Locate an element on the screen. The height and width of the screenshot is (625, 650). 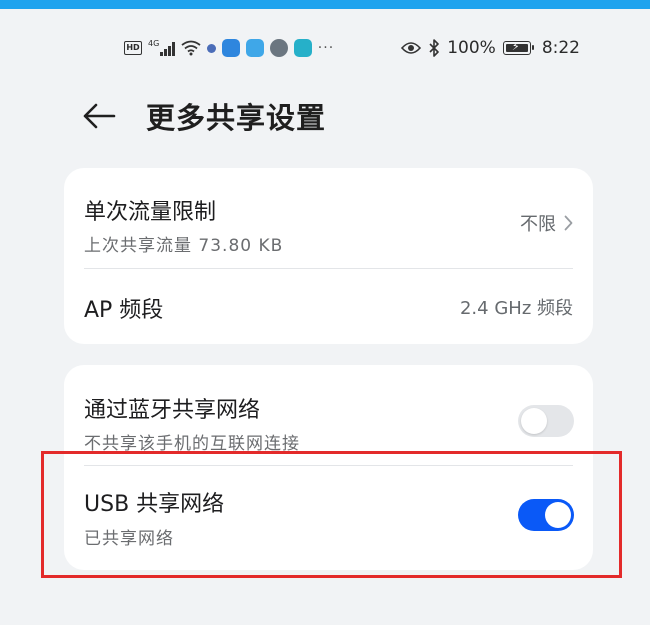
traffic-limit-title: 单次流量限制 is located at coordinates (150, 212).